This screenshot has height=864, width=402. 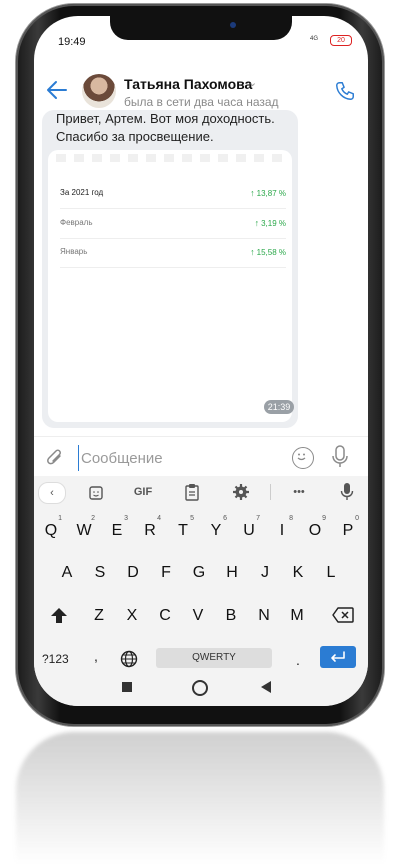 I want to click on letter-key: G, so click(x=199, y=573).